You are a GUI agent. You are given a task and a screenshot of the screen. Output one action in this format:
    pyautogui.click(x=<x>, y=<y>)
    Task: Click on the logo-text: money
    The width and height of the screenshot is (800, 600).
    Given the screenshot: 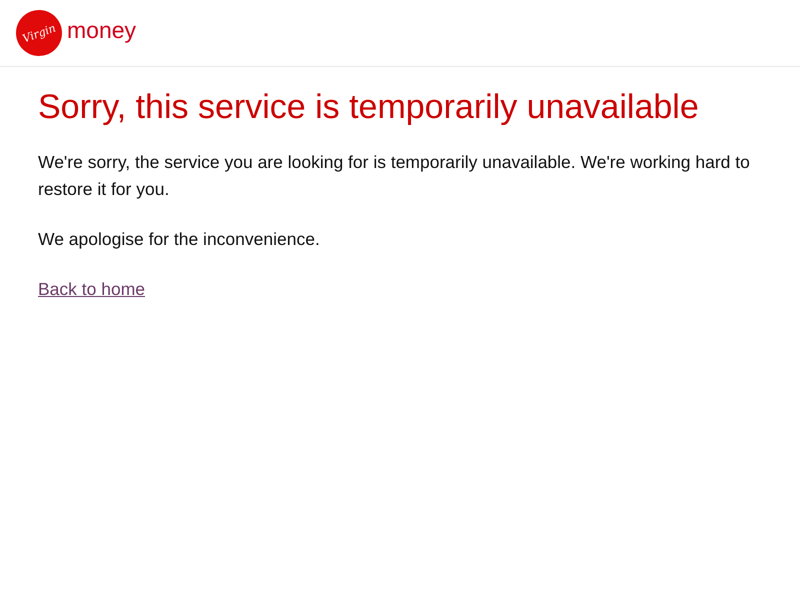 What is the action you would take?
    pyautogui.click(x=101, y=30)
    